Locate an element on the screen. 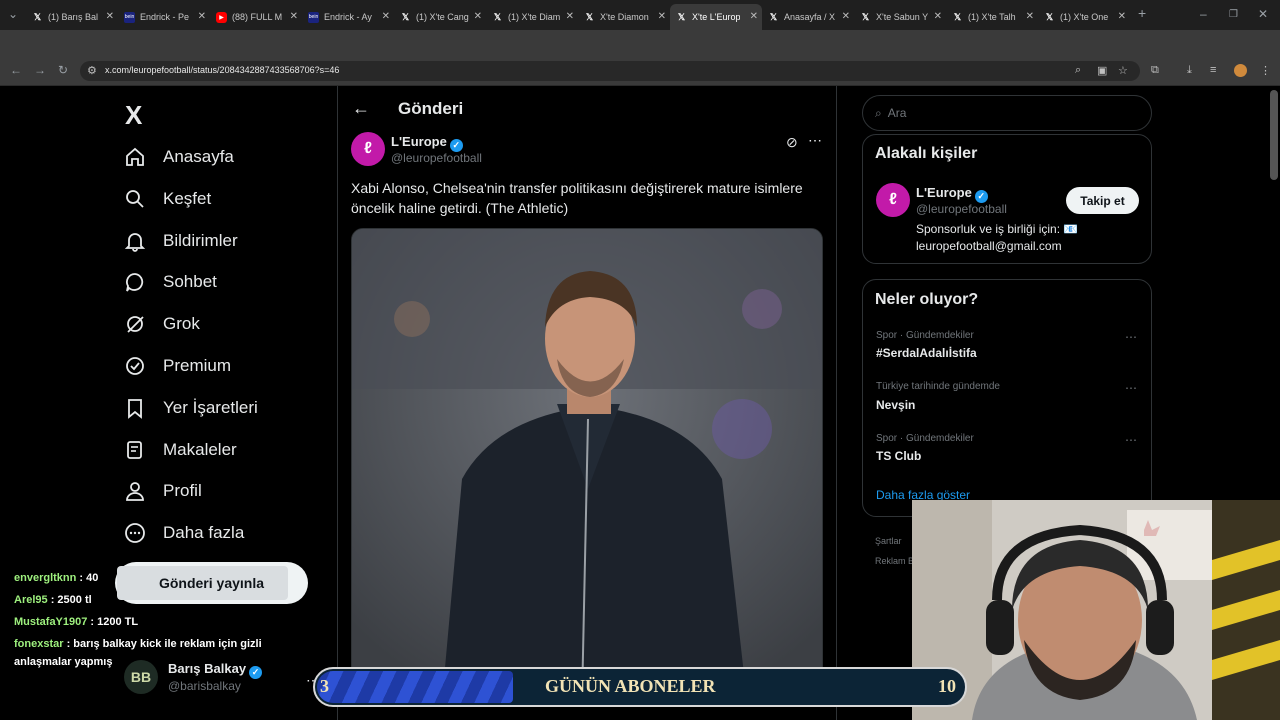  sidebar-item-bookmarks: Yer İşaretleri is located at coordinates (191, 408).